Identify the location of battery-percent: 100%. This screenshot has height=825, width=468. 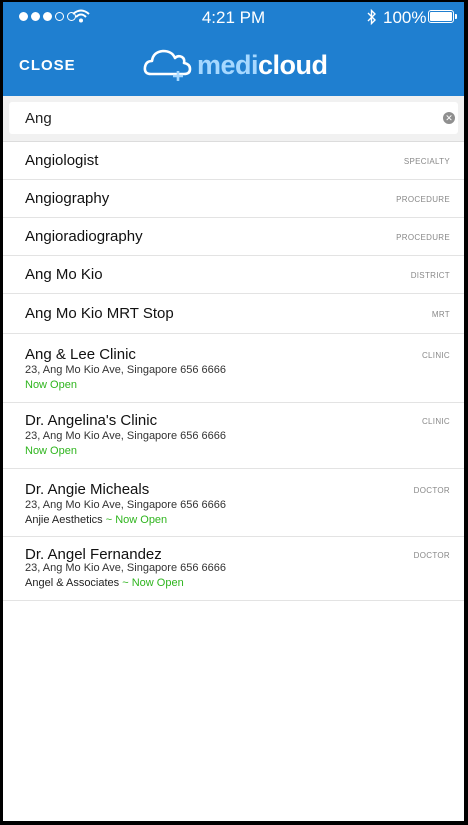
(405, 17).